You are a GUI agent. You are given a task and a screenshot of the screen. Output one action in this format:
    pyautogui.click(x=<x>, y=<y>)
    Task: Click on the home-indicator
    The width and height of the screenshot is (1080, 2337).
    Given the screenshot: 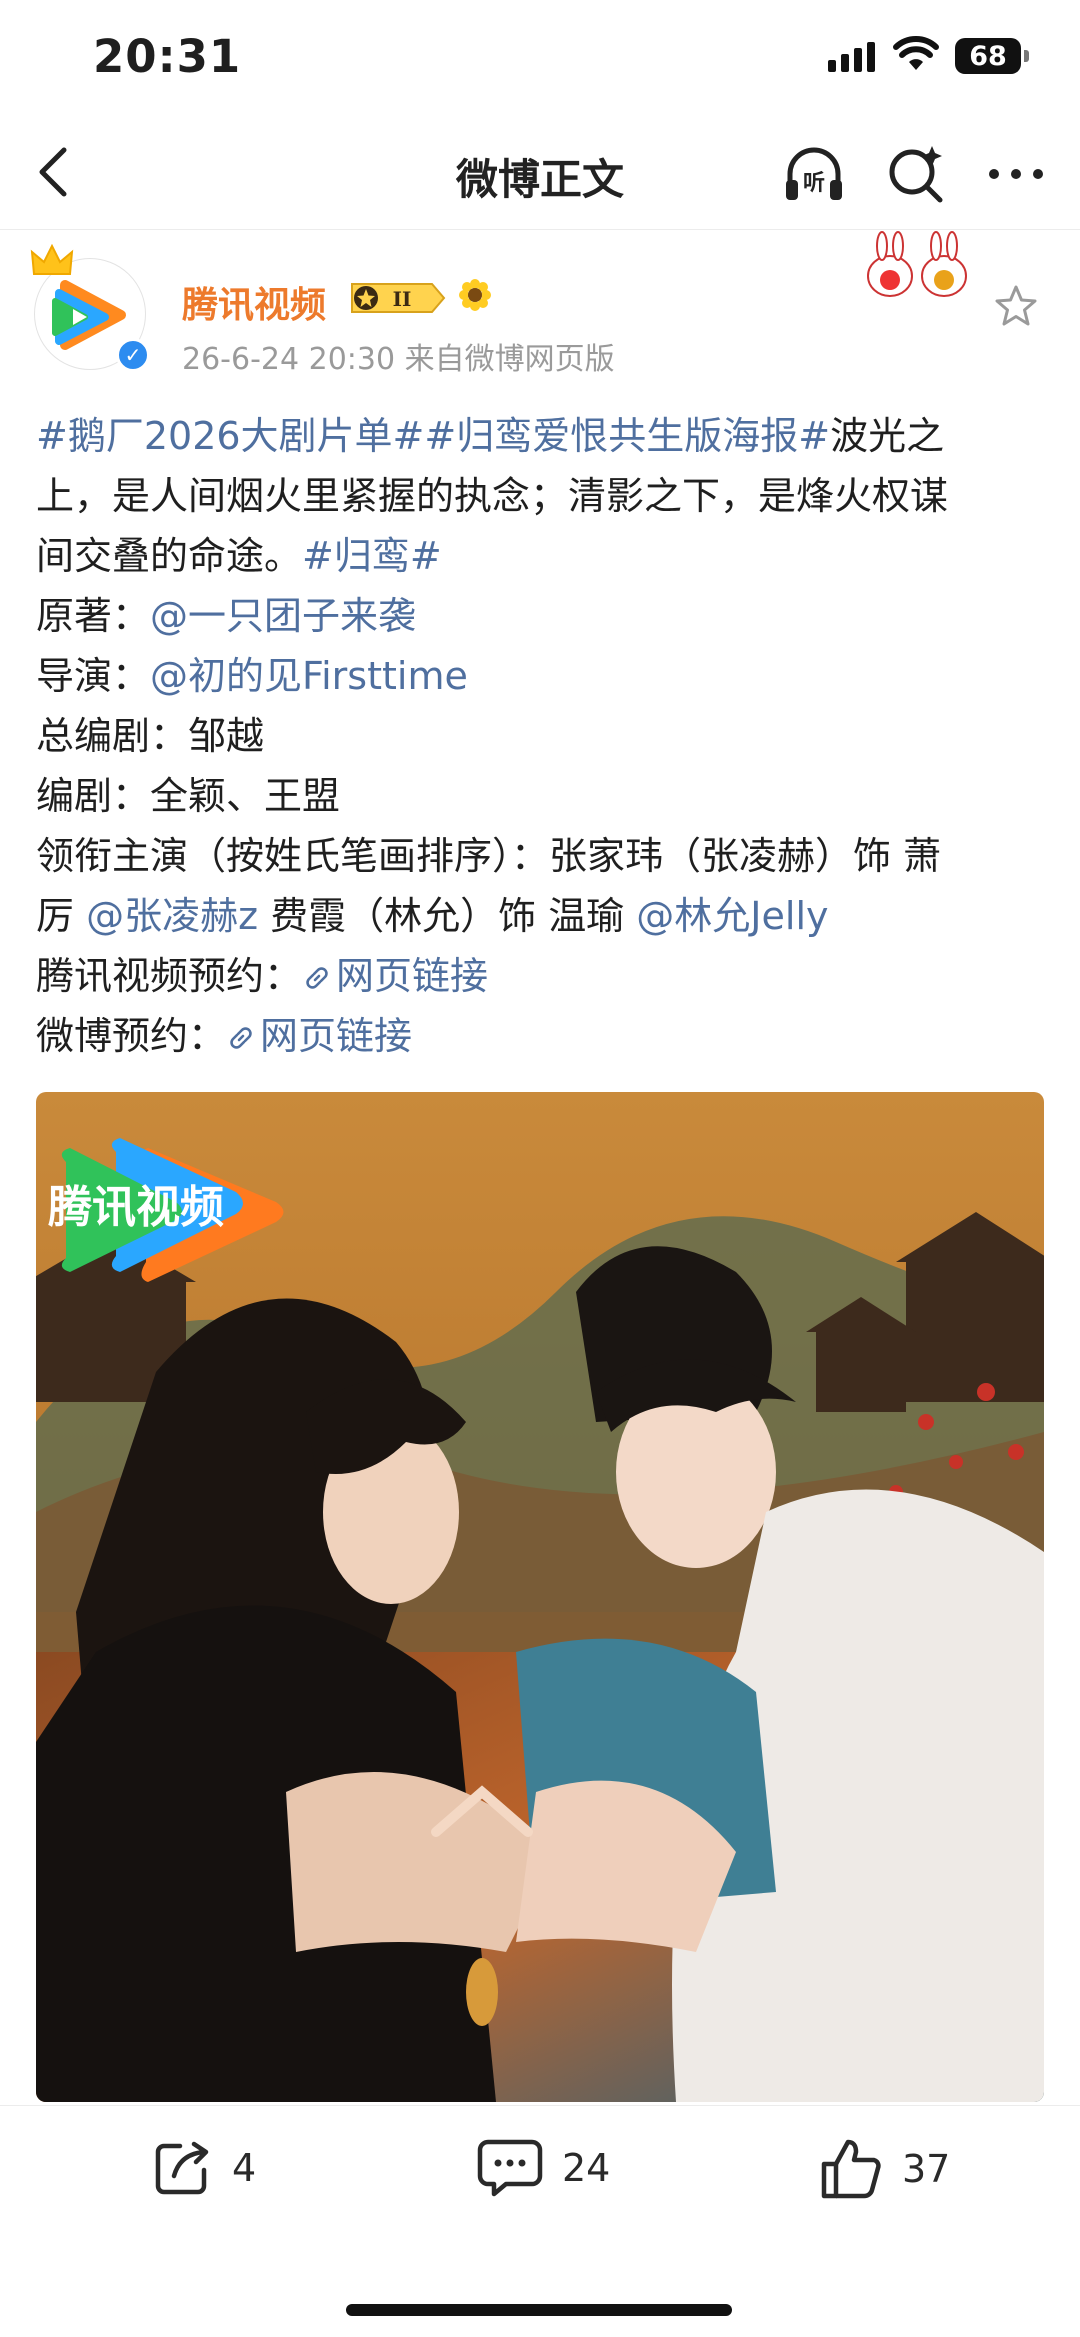 What is the action you would take?
    pyautogui.click(x=539, y=2310)
    